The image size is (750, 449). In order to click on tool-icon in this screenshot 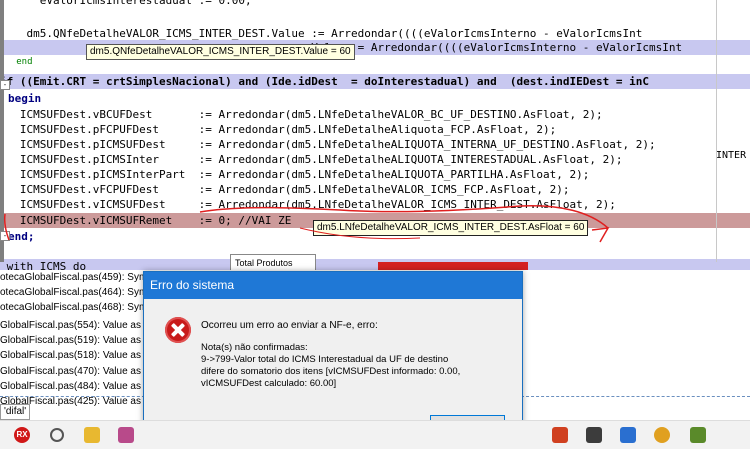, I will do `click(126, 435)`.